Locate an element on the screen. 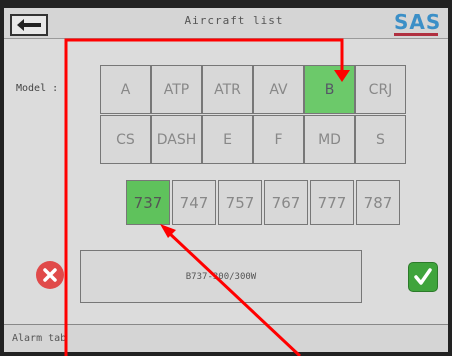 Image resolution: width=452 pixels, height=356 pixels. annotation-arrowhead-model is located at coordinates (342, 76).